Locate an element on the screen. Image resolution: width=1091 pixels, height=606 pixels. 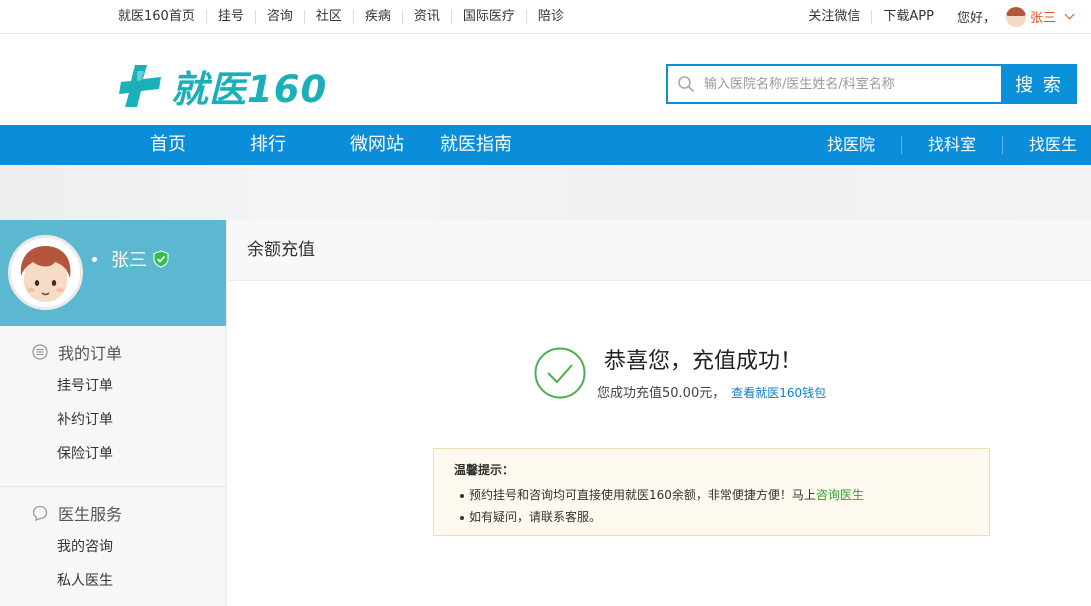
top-nav-international: 国际医疗 is located at coordinates (488, 16).